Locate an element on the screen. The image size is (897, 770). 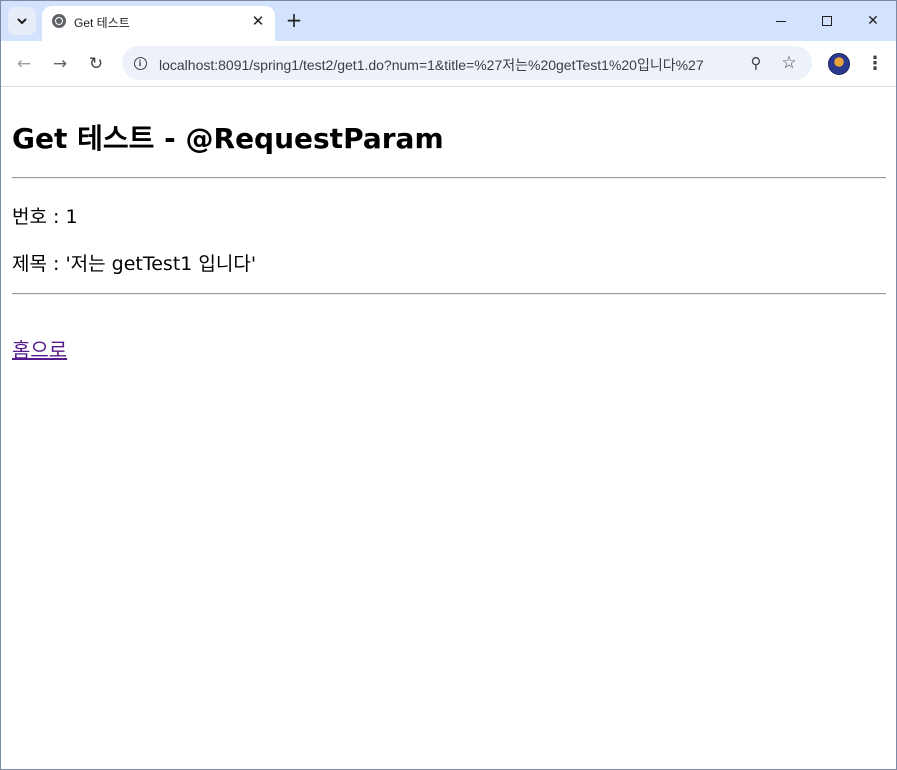
arrow-right-icon: → is located at coordinates (60, 64).